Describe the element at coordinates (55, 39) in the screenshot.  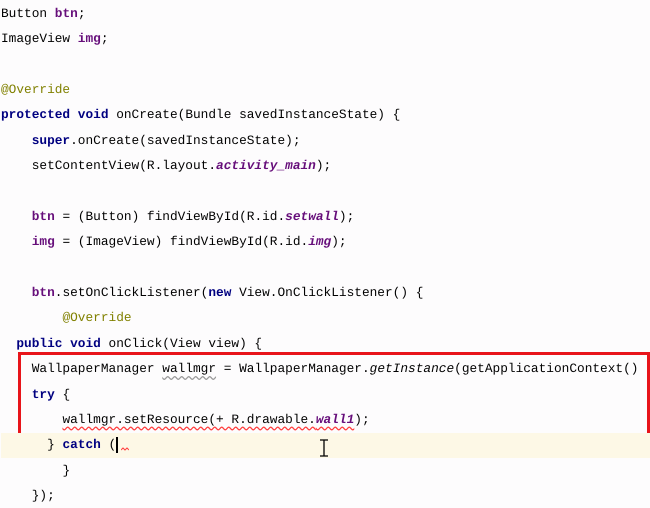
I see `code-line: ImageView img;` at that location.